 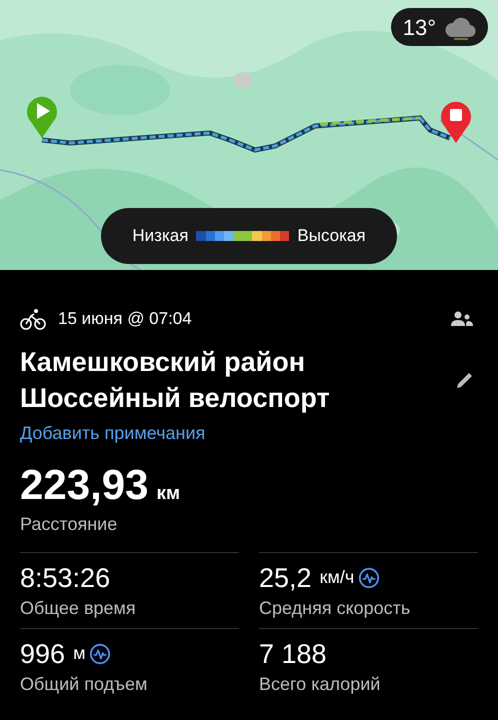 What do you see at coordinates (285, 578) in the screenshot?
I see `stat-value: 25,2` at bounding box center [285, 578].